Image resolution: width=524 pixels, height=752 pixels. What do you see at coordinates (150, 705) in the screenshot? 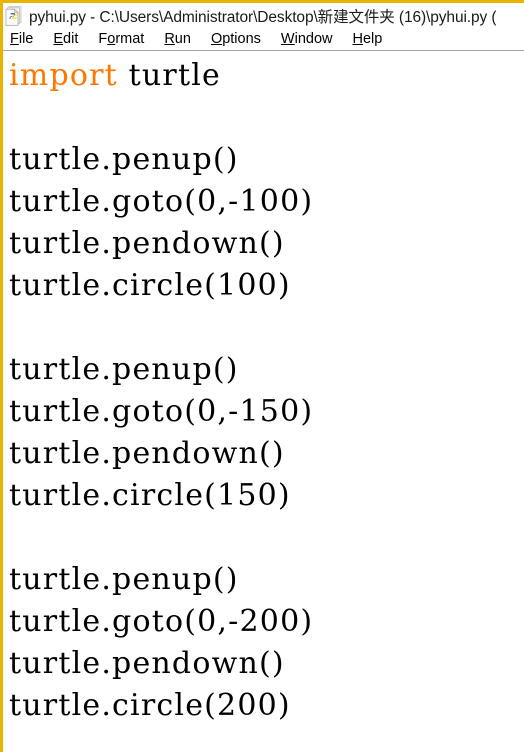
I see `code-text: turtle.circle(200)` at bounding box center [150, 705].